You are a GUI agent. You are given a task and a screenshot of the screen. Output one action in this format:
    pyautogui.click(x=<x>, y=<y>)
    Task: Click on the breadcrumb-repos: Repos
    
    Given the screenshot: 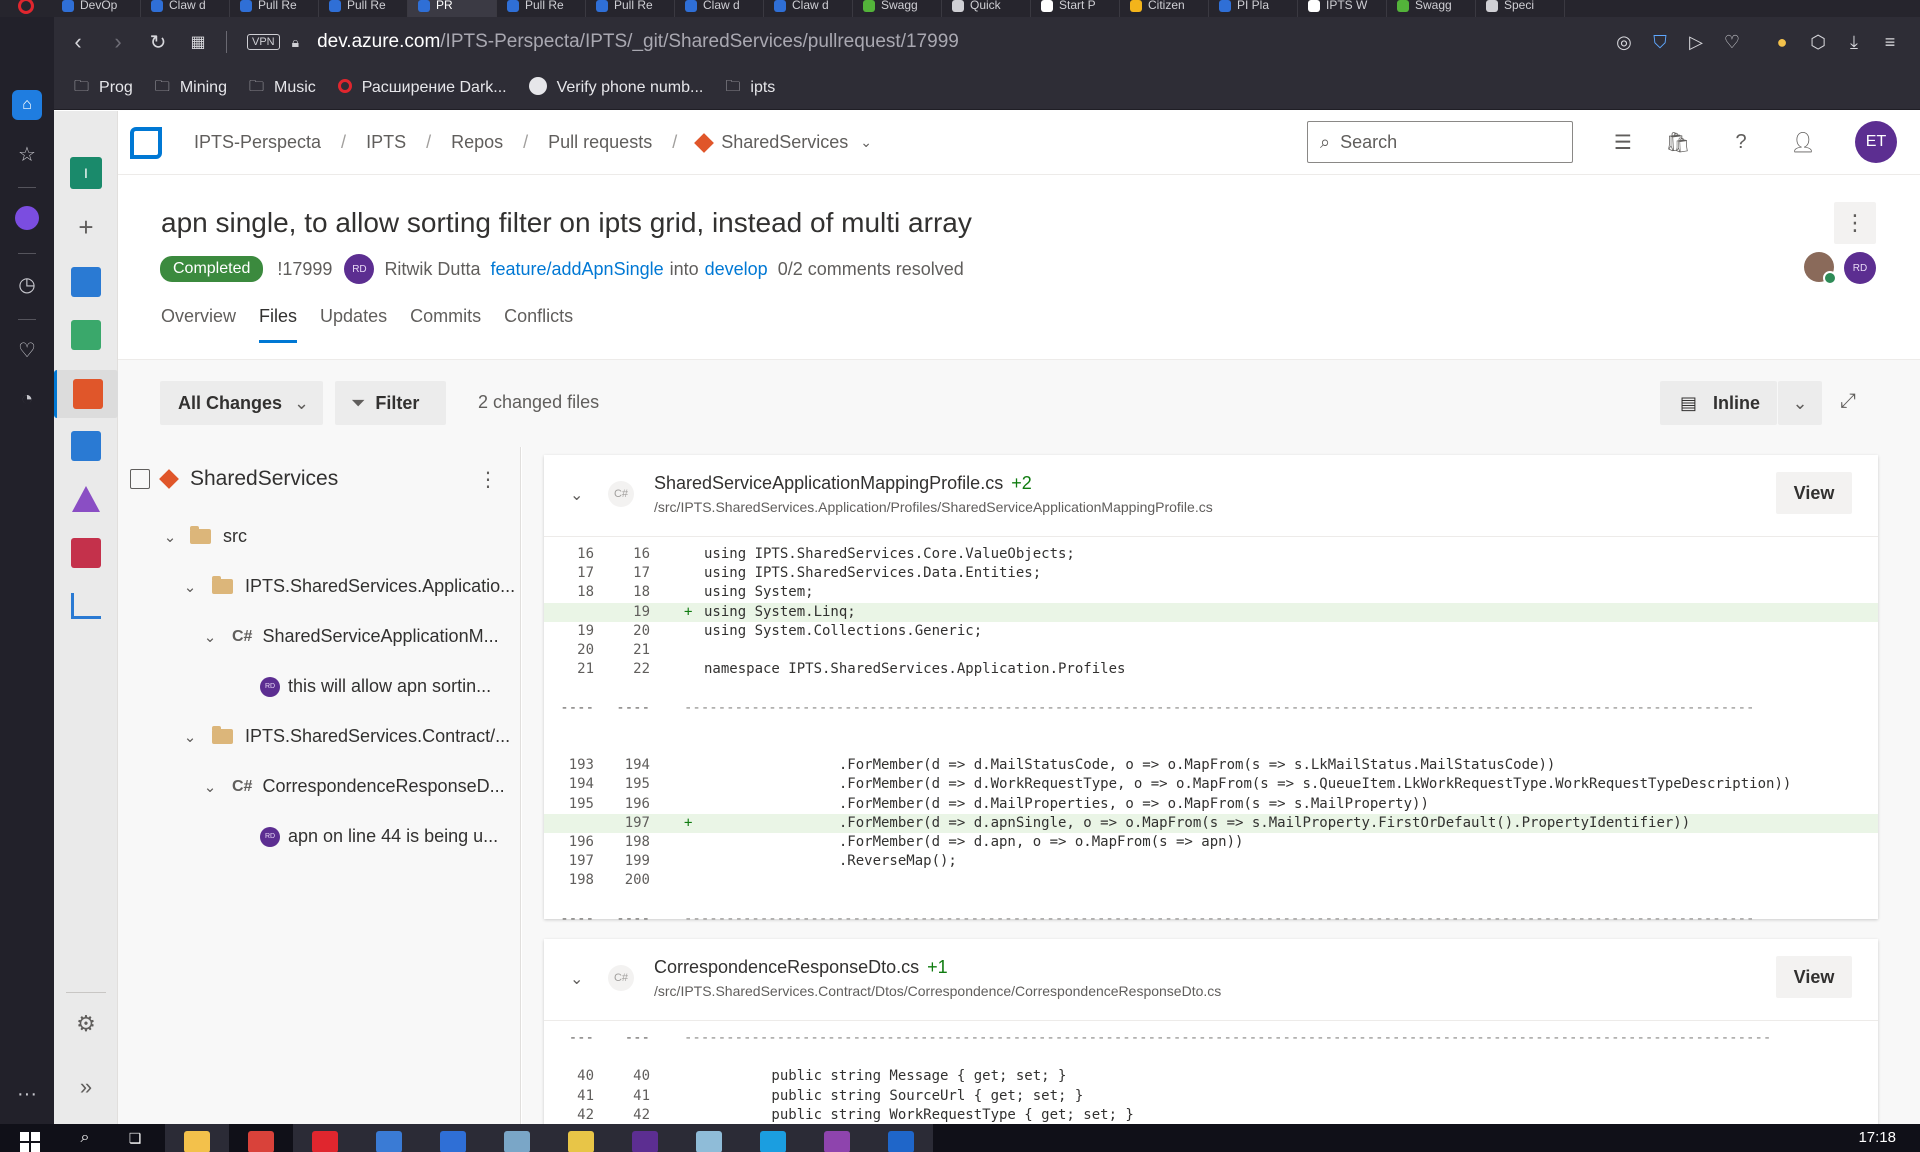 What is the action you would take?
    pyautogui.click(x=477, y=142)
    